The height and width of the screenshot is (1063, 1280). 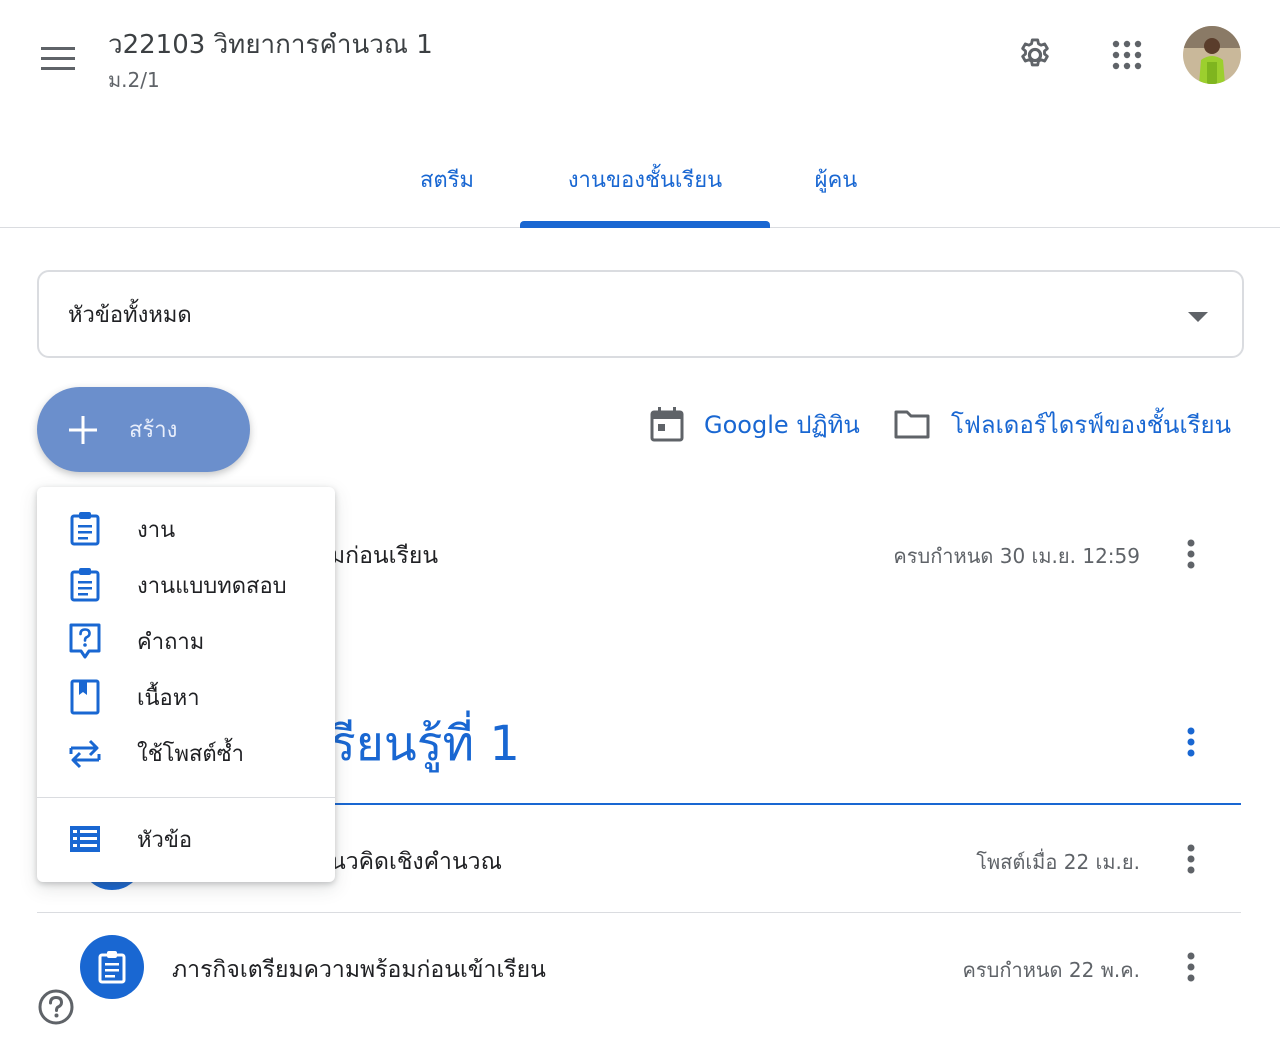 I want to click on apps-grid-icon, so click(x=1127, y=55).